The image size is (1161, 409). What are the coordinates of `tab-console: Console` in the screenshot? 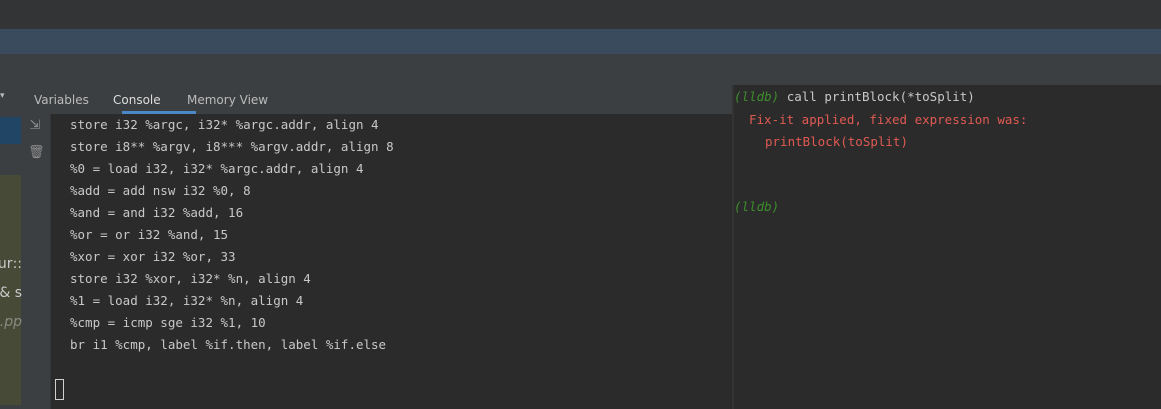 It's located at (137, 100).